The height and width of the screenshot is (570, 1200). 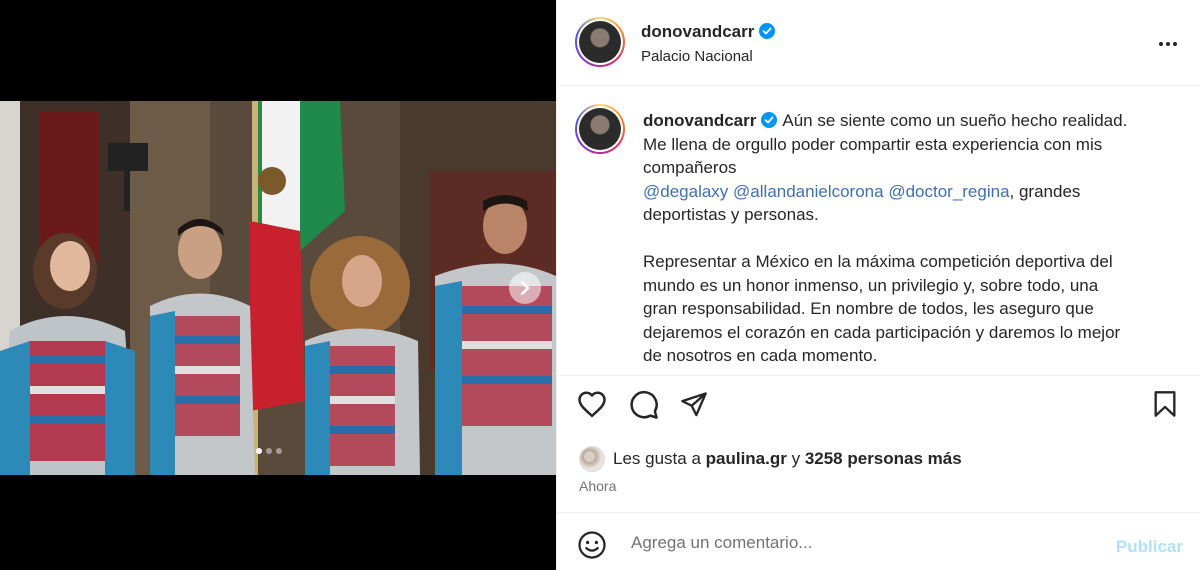 I want to click on more-options-button, so click(x=1168, y=40).